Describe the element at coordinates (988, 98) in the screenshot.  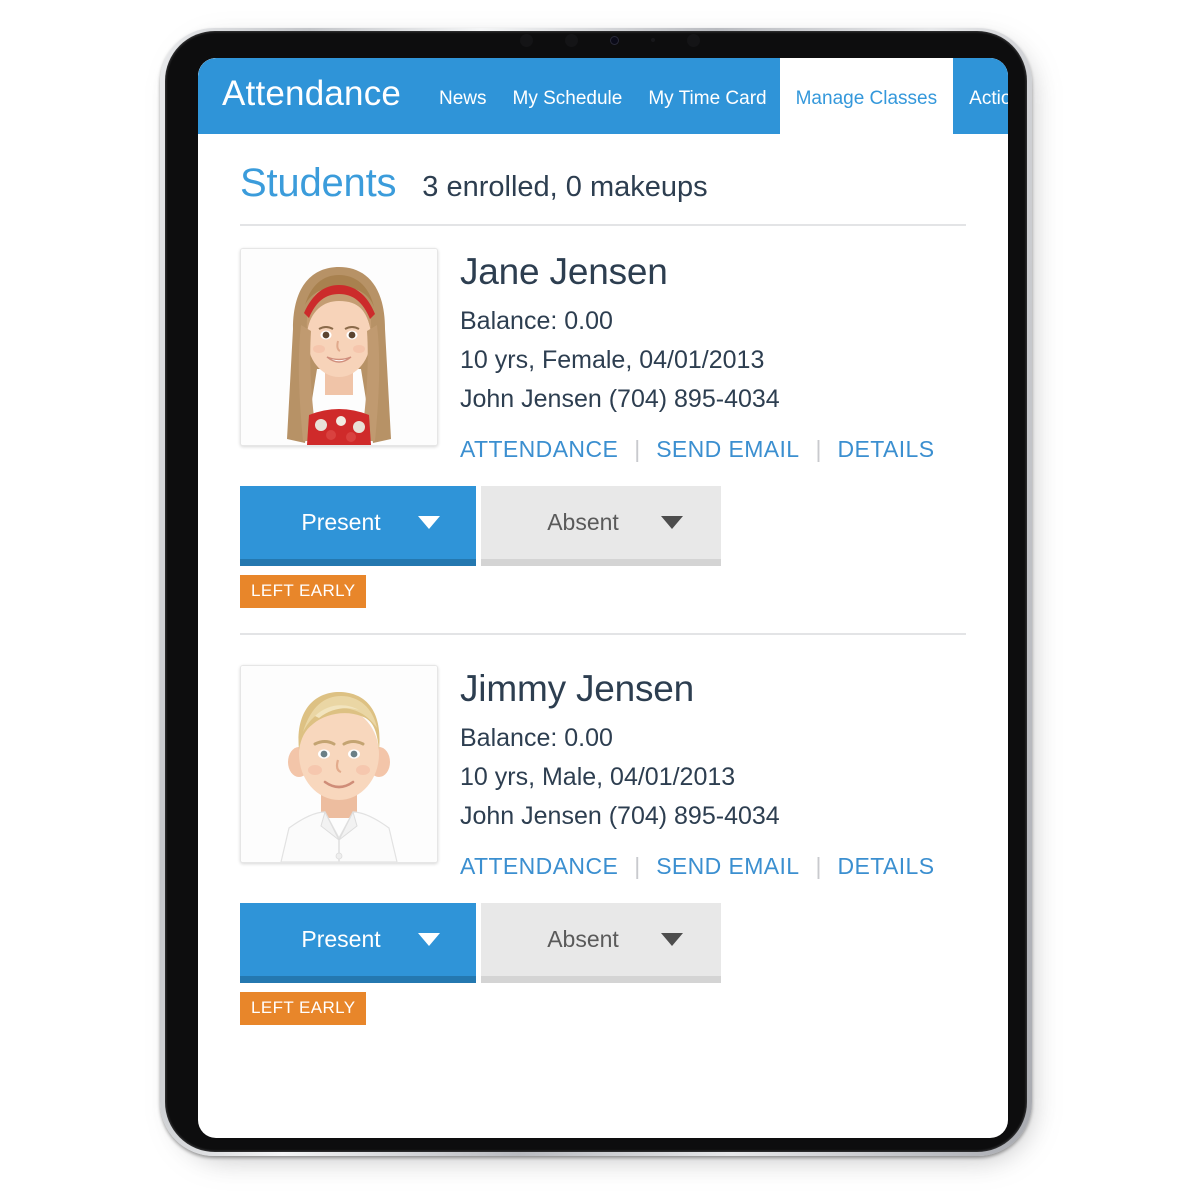
I see `actions-menu-label: Actions` at that location.